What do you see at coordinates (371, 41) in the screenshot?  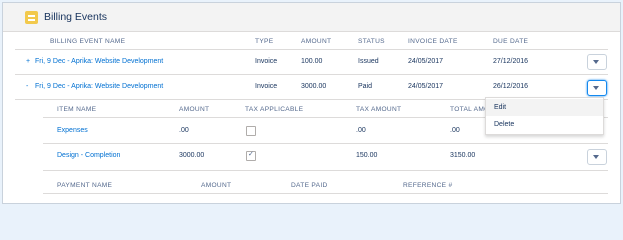 I see `column-header-status: STATUS` at bounding box center [371, 41].